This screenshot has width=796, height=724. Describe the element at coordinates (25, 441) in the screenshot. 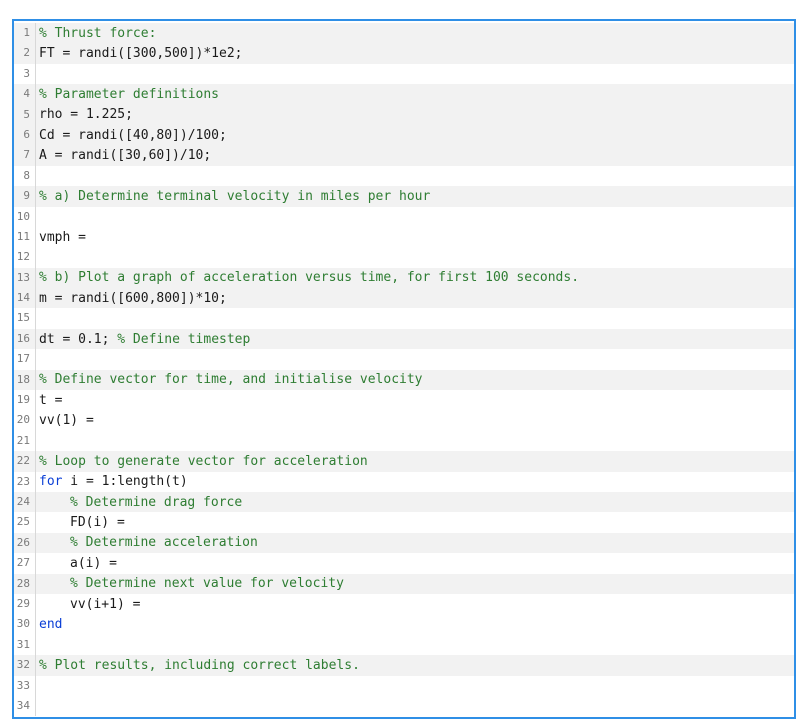

I see `line-number: 21` at that location.